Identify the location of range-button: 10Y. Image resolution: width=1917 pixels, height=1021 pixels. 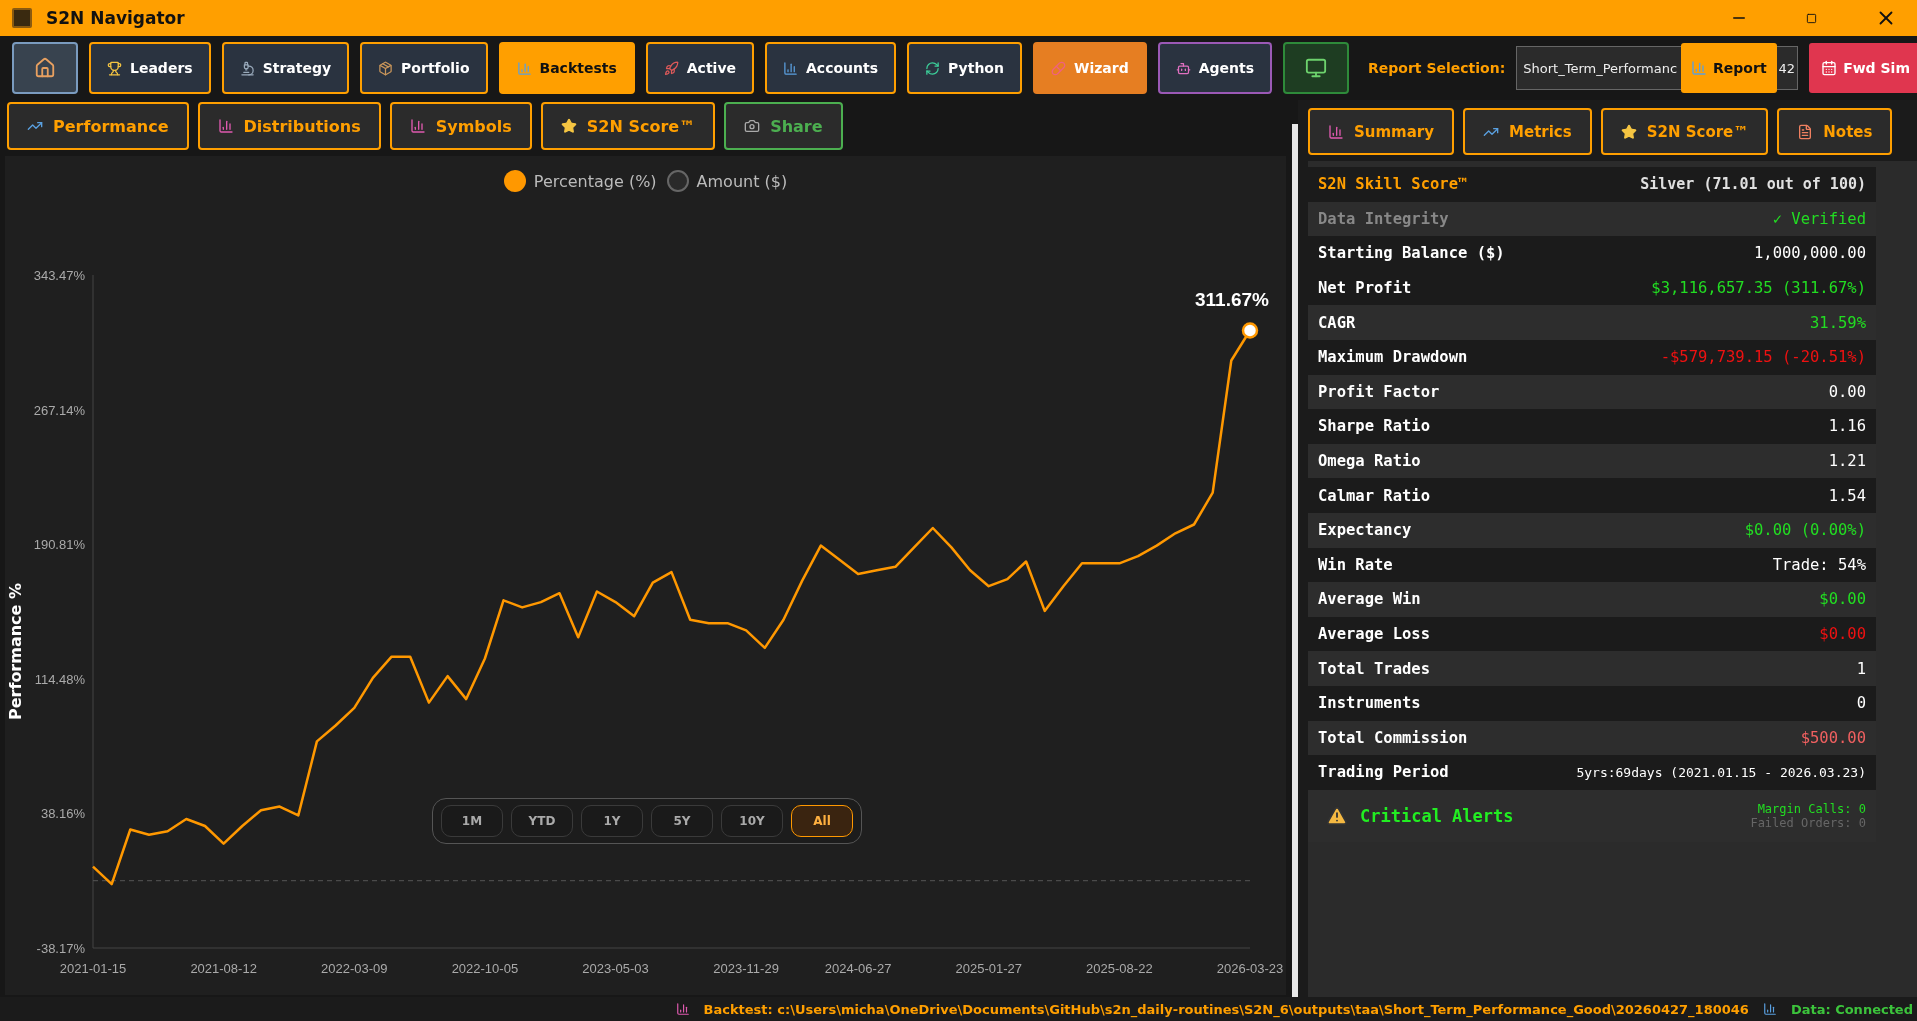
(752, 821).